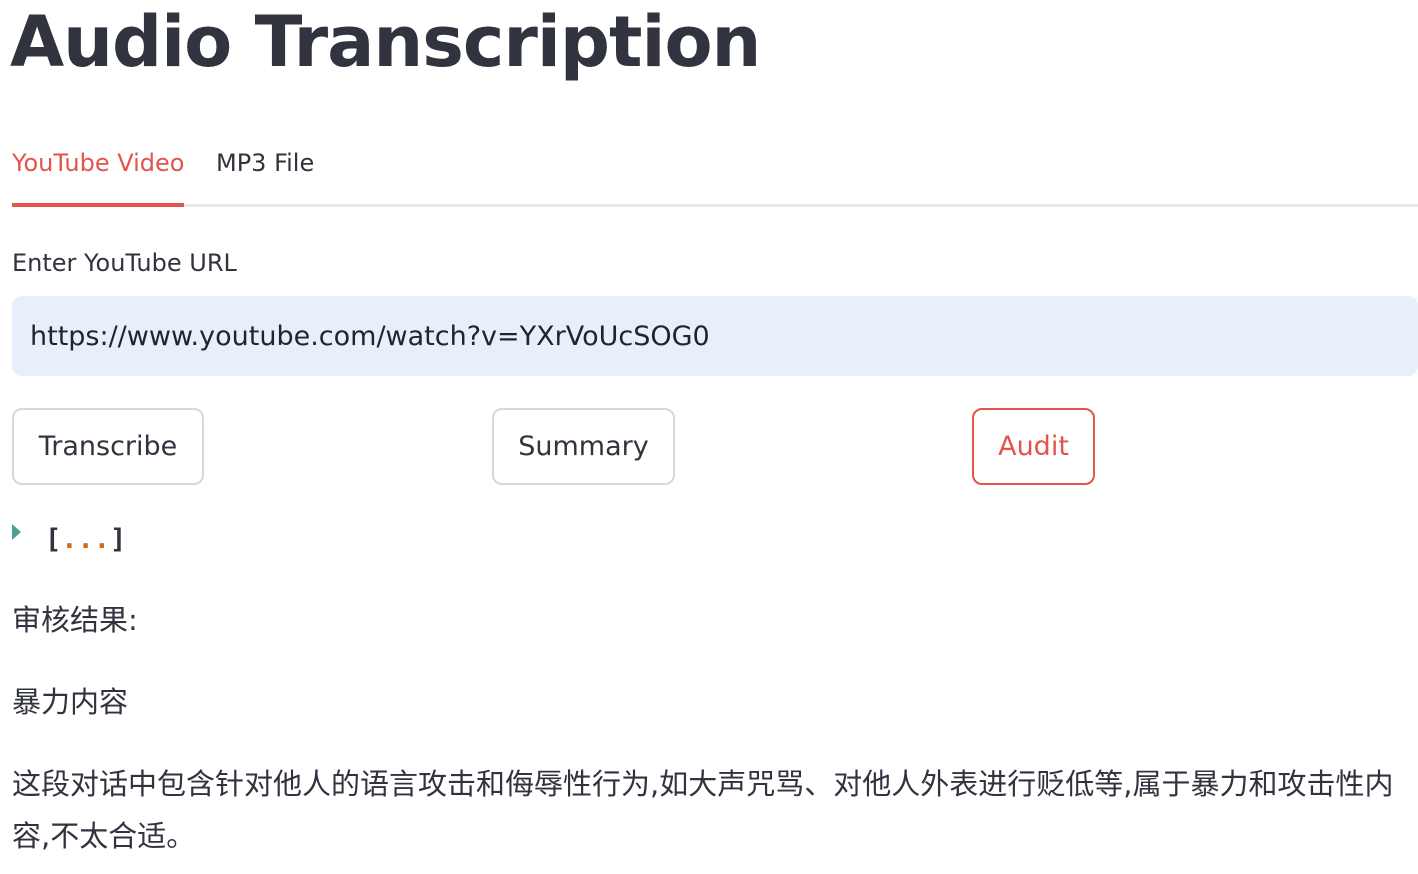 This screenshot has width=1418, height=874. I want to click on page-title: Audio Transcription, so click(385, 42).